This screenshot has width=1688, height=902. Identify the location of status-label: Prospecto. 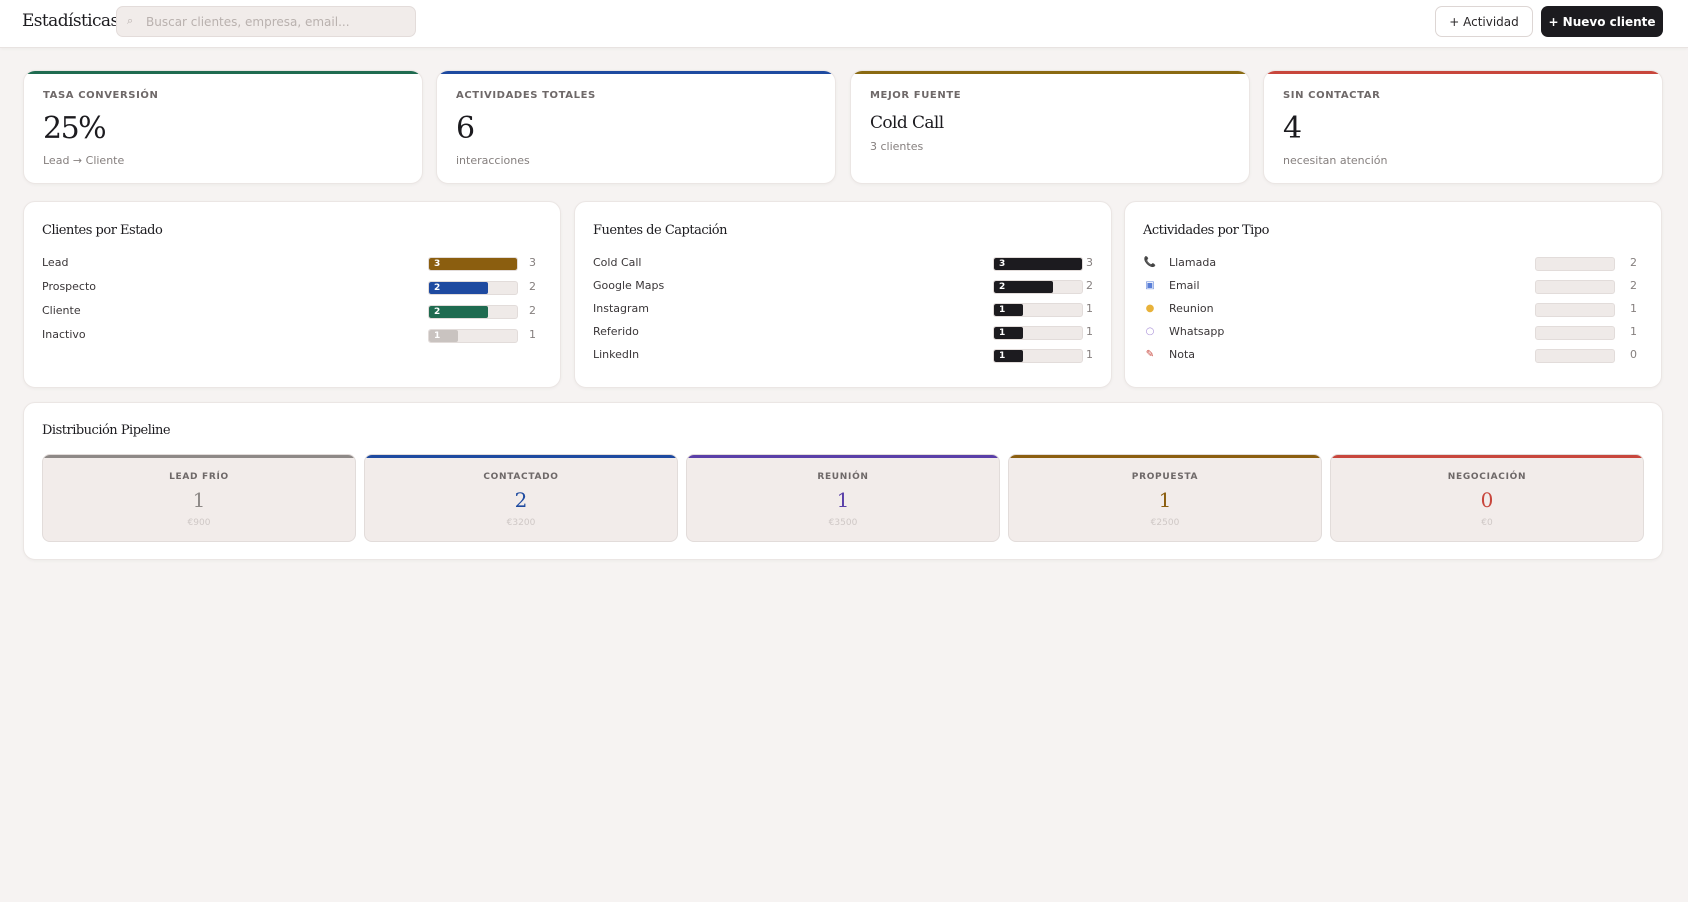
(69, 286).